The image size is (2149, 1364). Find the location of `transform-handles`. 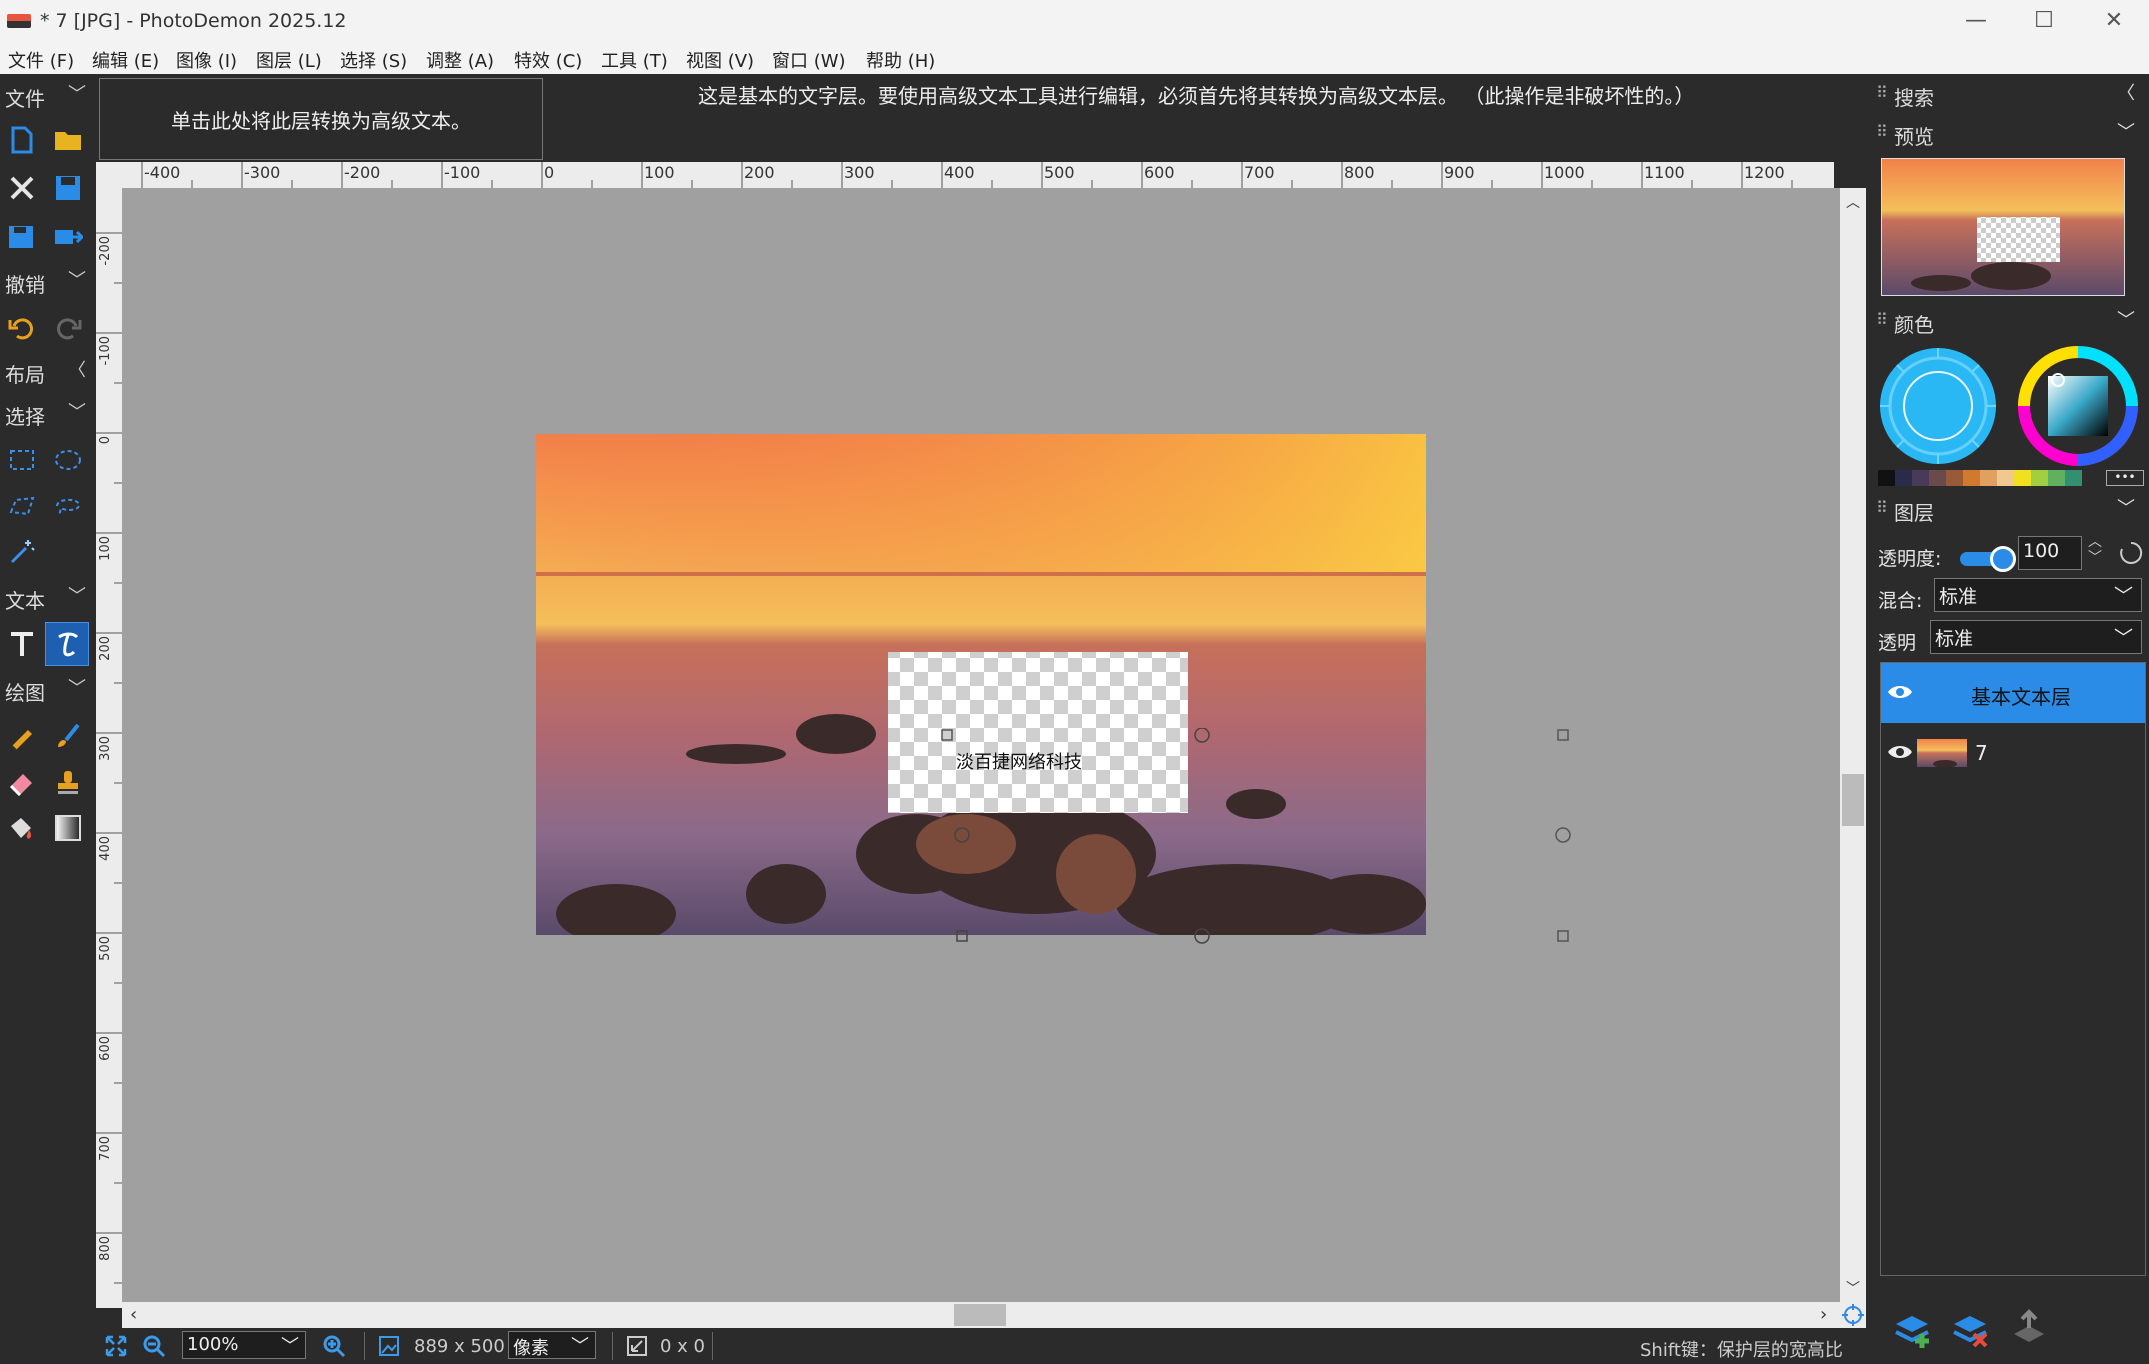

transform-handles is located at coordinates (1260, 843).